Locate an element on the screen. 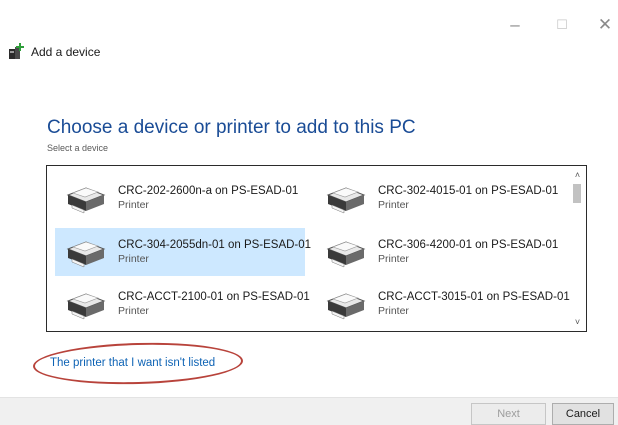  device-name: CRC-302-4015-01 on PS-ESAD-01 is located at coordinates (468, 191).